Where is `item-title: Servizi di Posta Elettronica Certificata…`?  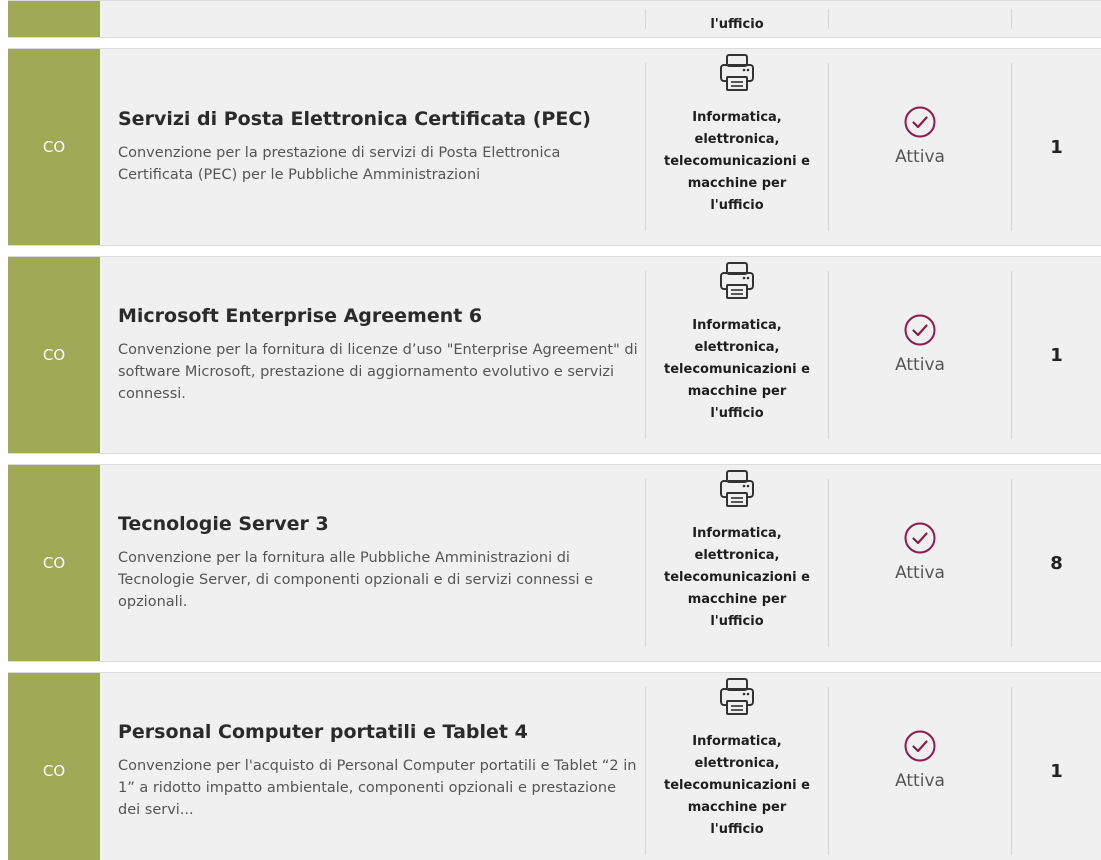
item-title: Servizi di Posta Elettronica Certificata… is located at coordinates (378, 119).